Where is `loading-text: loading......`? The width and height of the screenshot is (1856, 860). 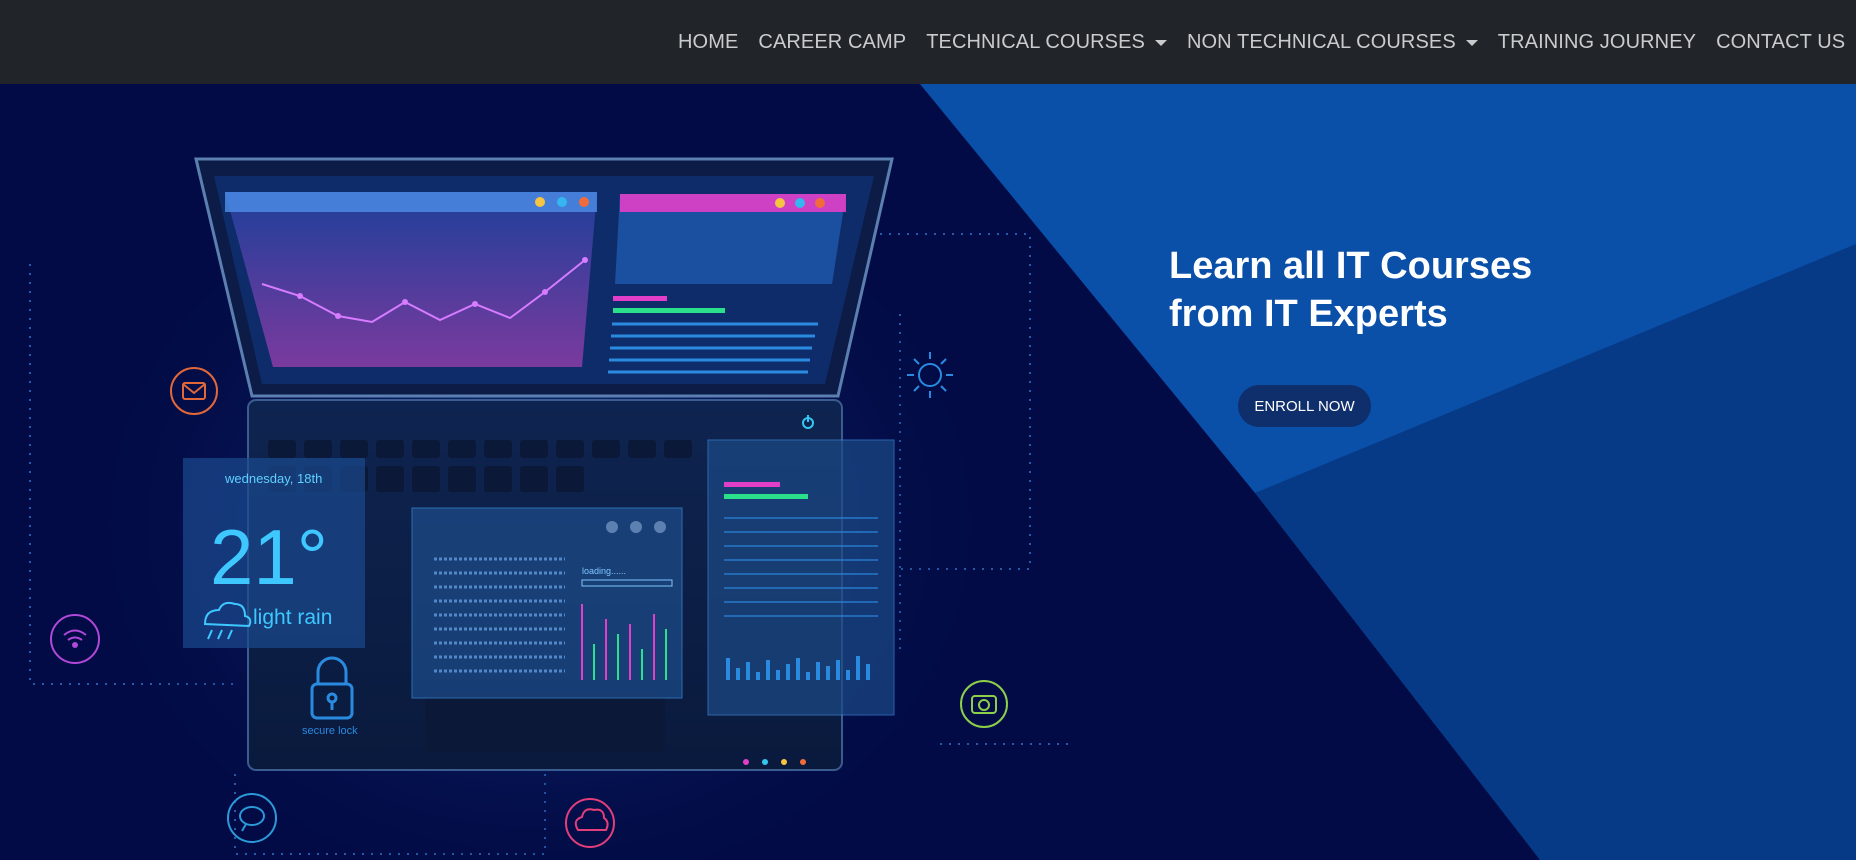 loading-text: loading...... is located at coordinates (604, 571).